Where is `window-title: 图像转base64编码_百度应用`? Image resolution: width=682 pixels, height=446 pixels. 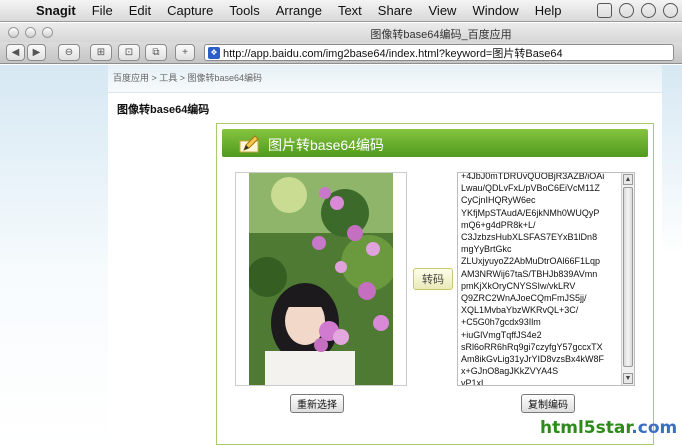
window-title: 图像转base64编码_百度应用 is located at coordinates (441, 35).